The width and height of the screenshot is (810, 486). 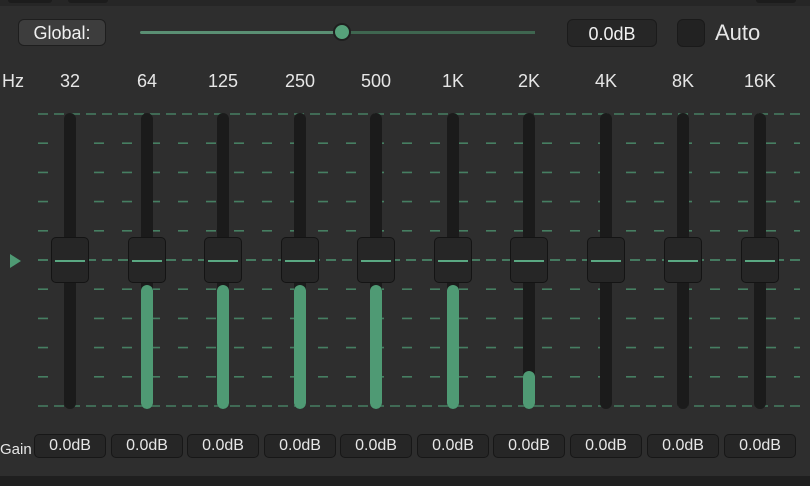 I want to click on bottom-strip, so click(x=405, y=481).